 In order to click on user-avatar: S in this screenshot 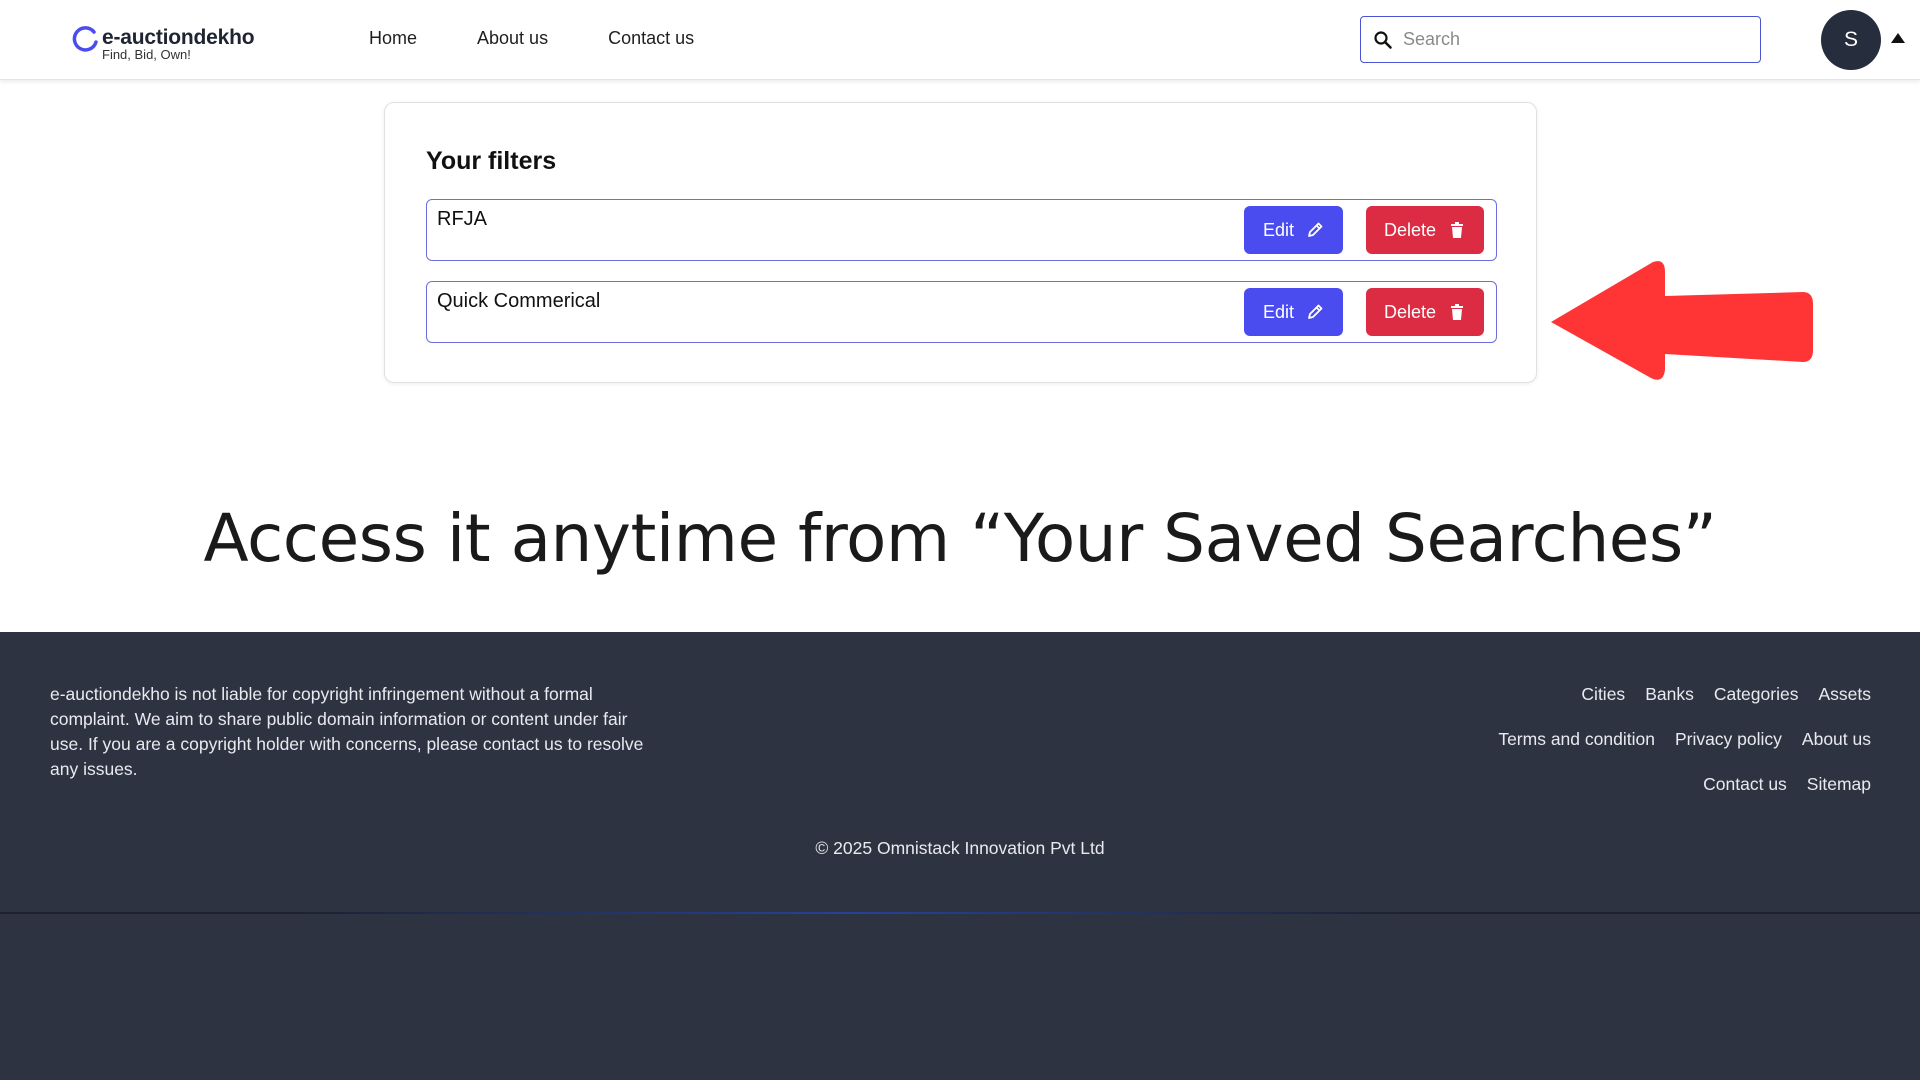, I will do `click(1851, 40)`.